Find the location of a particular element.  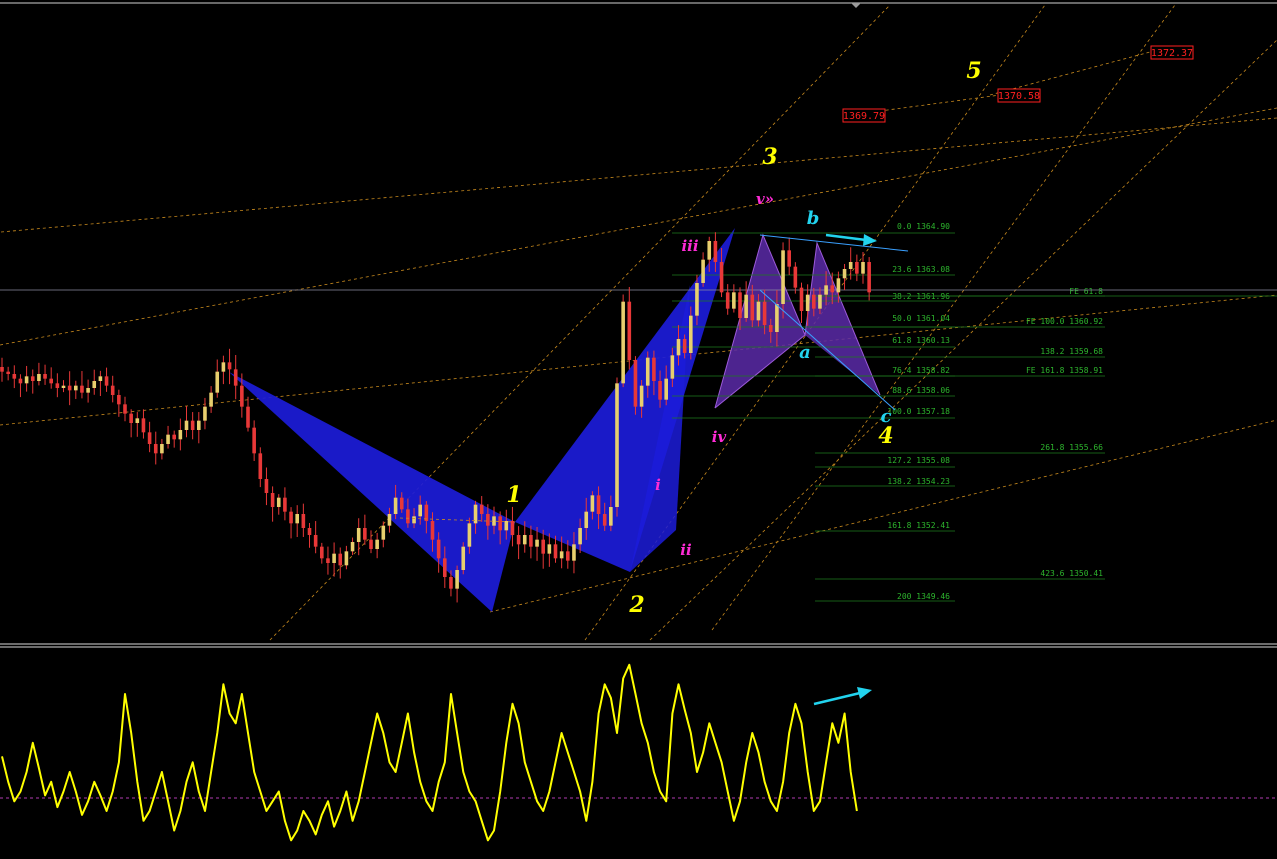

wave-label-corrective: c is located at coordinates (886, 416).